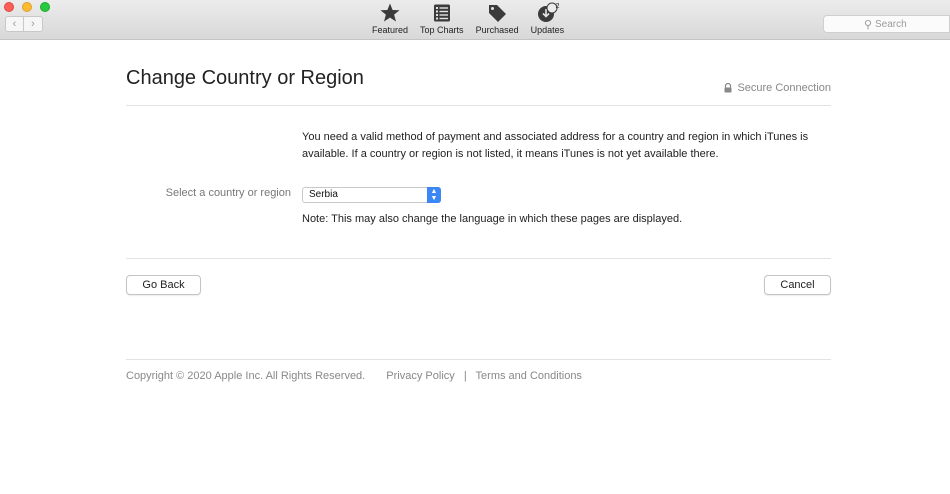  Describe the element at coordinates (434, 195) in the screenshot. I see `select-arrows-icon: ▲ ▼` at that location.